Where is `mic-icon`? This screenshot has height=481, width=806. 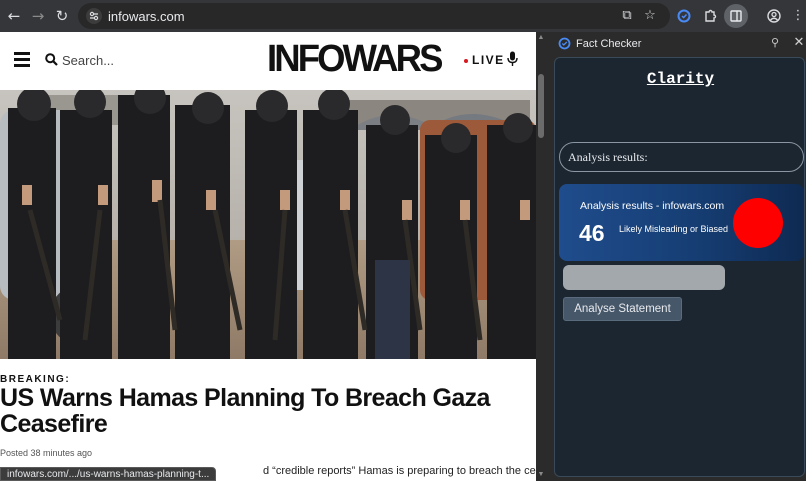 mic-icon is located at coordinates (512, 59).